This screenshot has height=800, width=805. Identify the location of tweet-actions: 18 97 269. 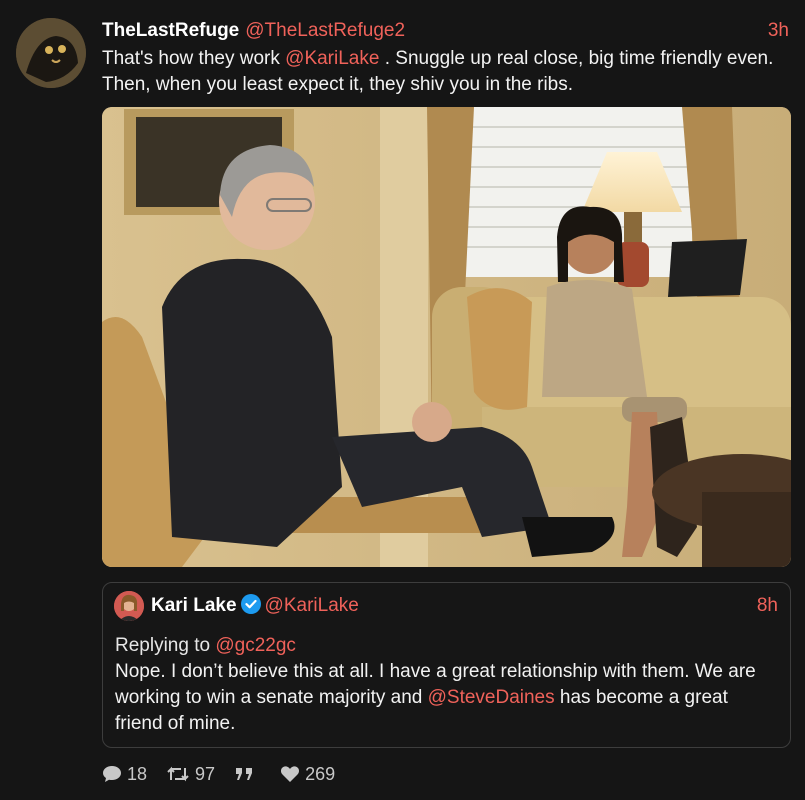
(225, 774).